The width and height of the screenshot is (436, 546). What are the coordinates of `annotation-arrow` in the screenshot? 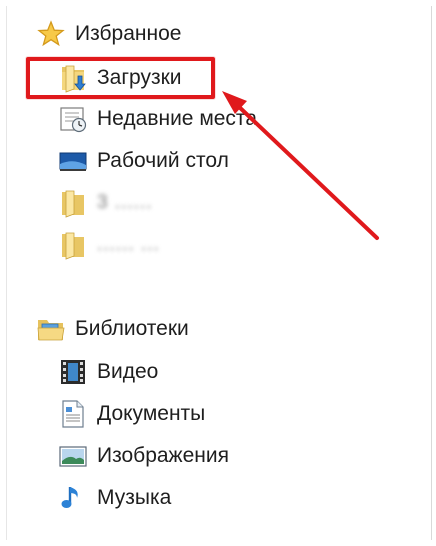 It's located at (300, 165).